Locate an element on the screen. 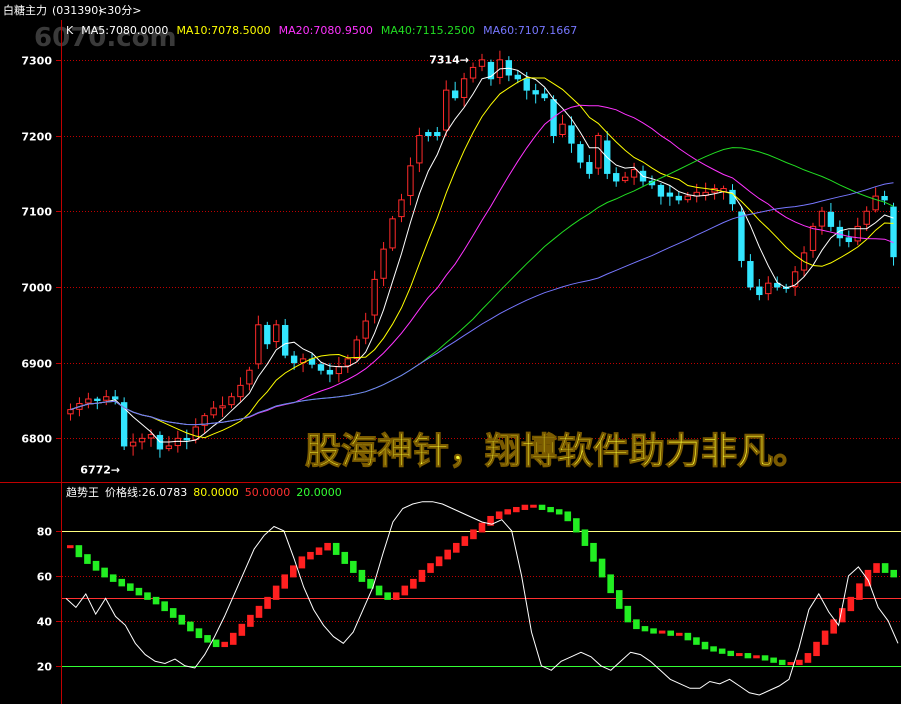 The width and height of the screenshot is (901, 704). indicator-legend-l20: 20.0000 is located at coordinates (319, 492).